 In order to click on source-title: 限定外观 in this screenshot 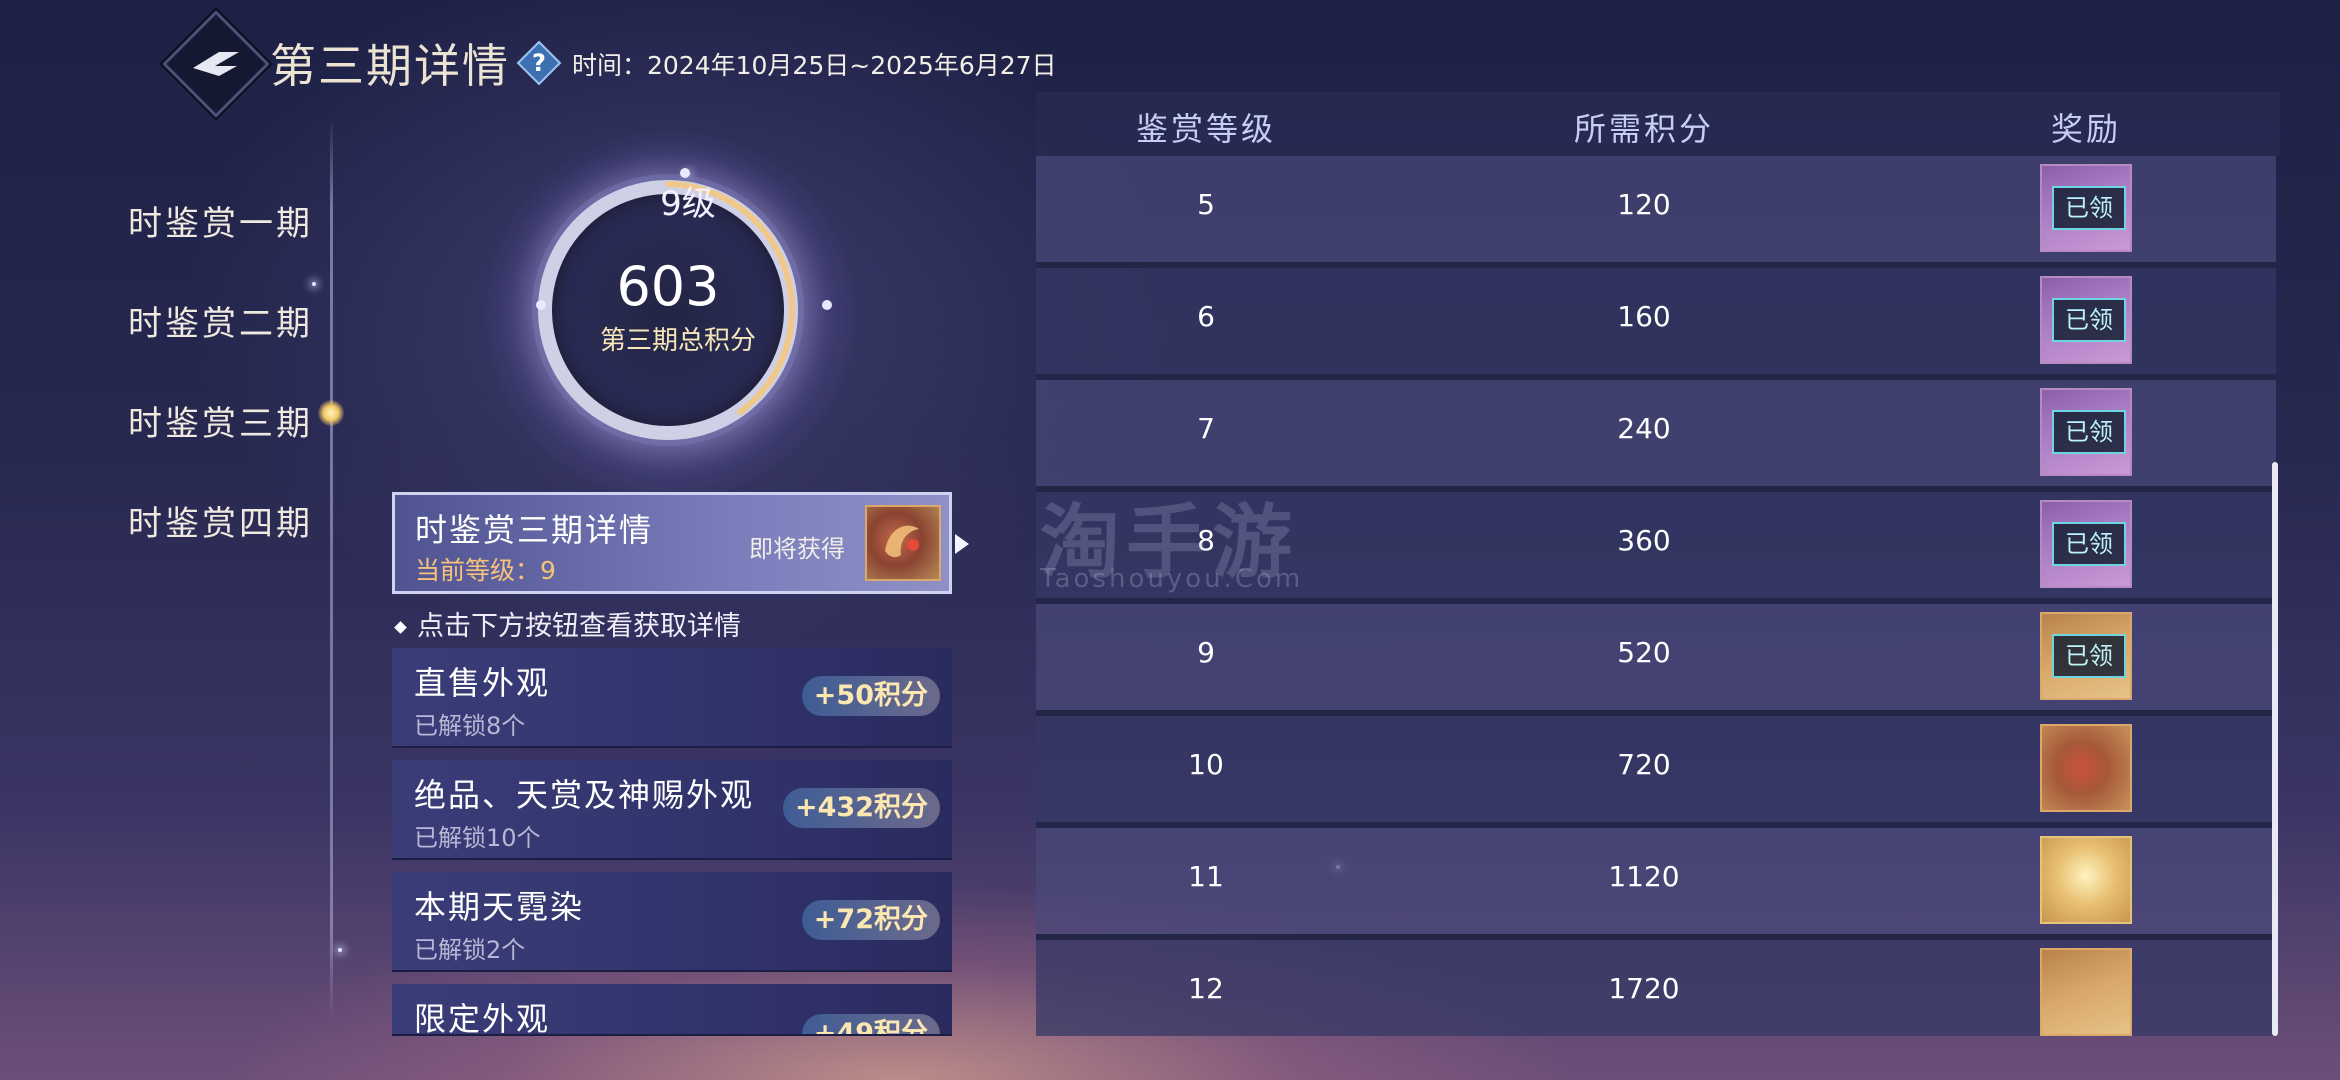, I will do `click(482, 1018)`.